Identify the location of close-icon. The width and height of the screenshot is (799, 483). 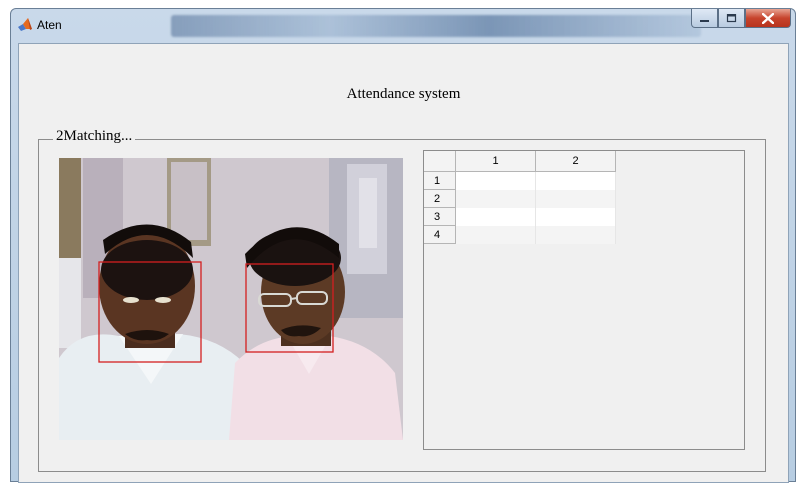
(768, 18).